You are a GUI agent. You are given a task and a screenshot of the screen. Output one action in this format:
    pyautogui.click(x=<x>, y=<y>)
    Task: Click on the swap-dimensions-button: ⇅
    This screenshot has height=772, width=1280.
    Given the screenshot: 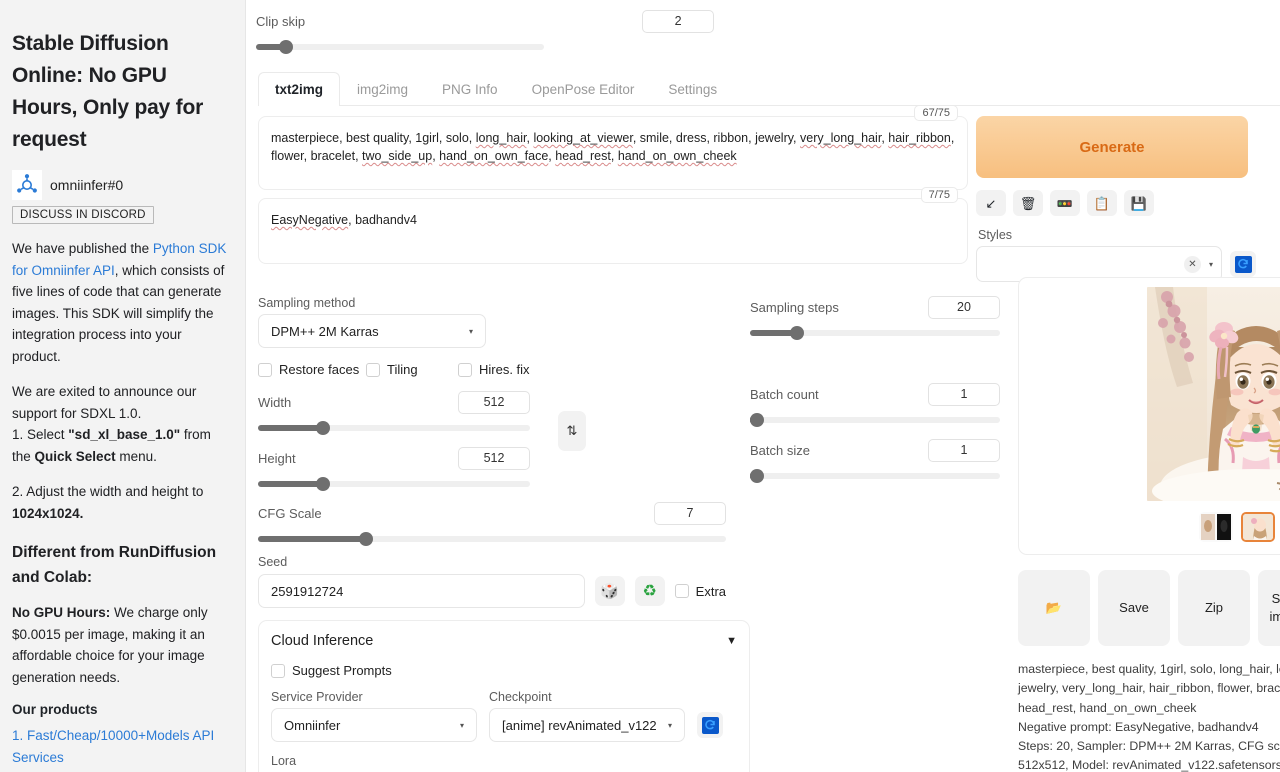 What is the action you would take?
    pyautogui.click(x=572, y=431)
    